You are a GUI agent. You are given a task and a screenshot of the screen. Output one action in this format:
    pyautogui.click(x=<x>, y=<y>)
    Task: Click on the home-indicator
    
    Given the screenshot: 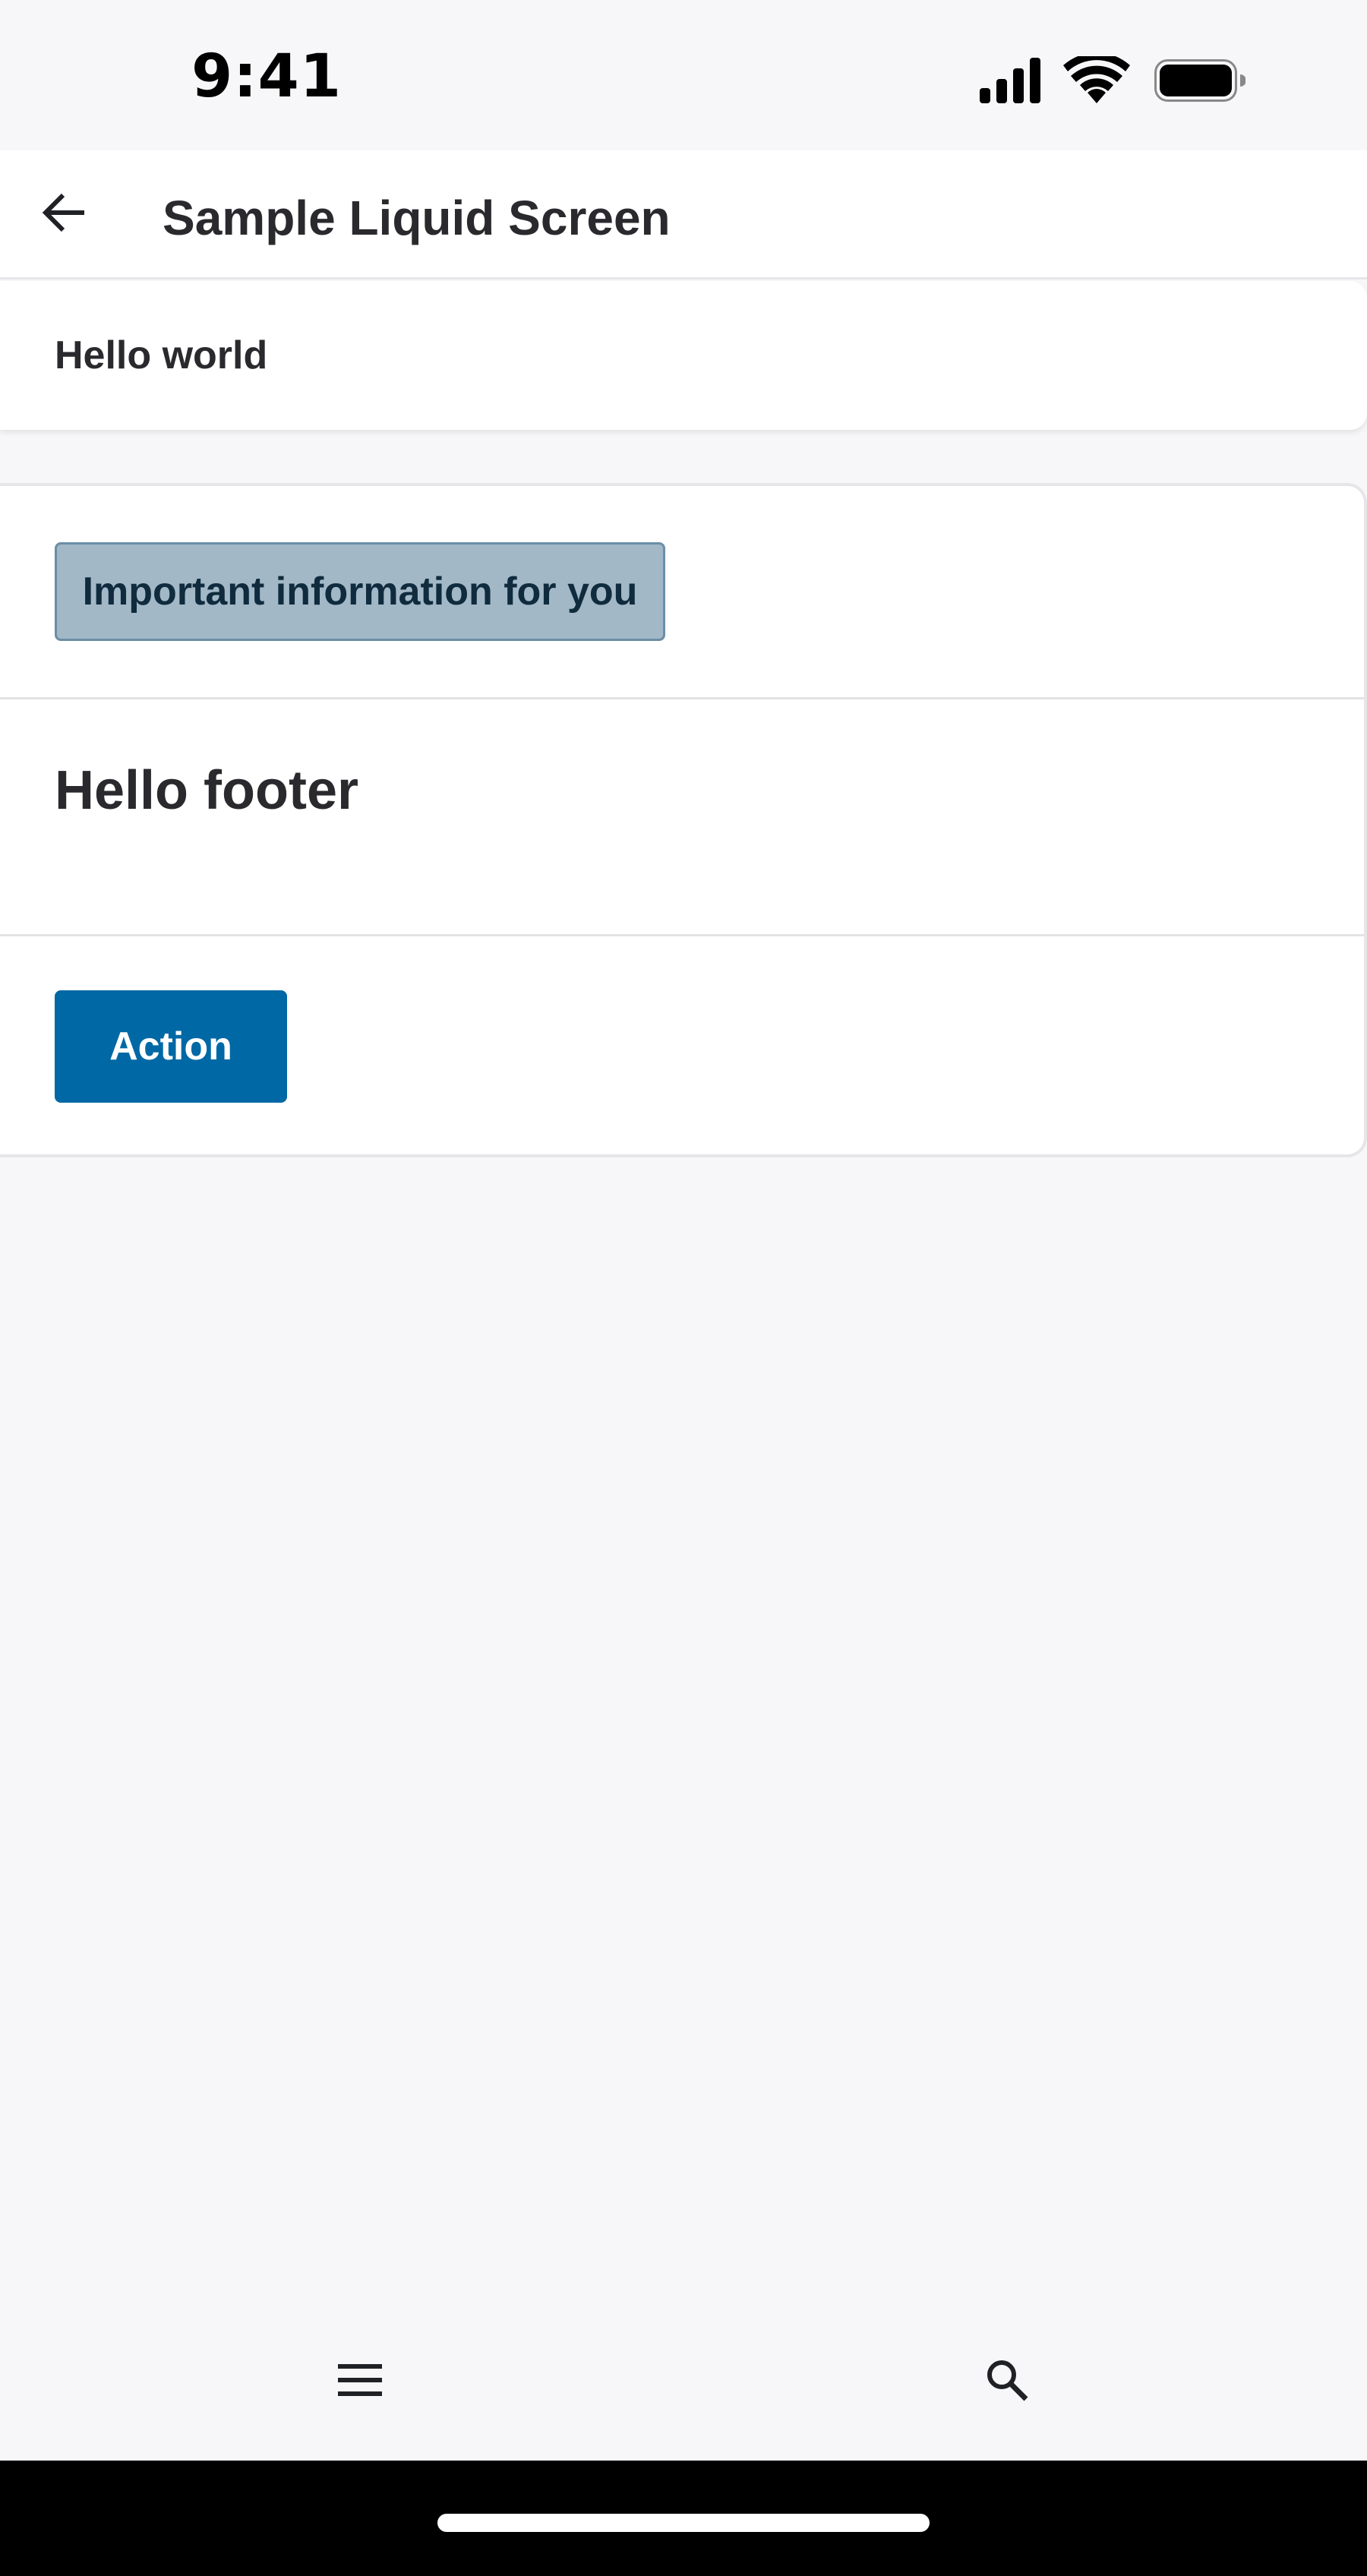 What is the action you would take?
    pyautogui.click(x=684, y=2523)
    